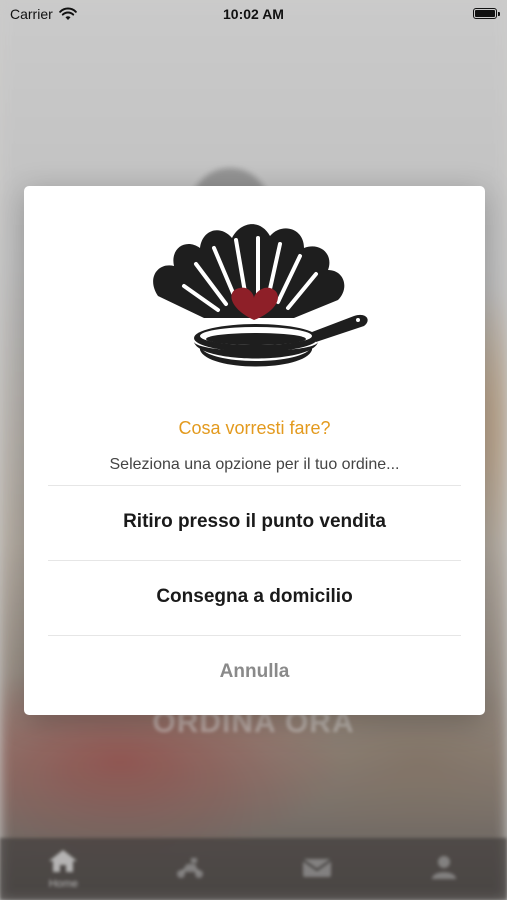 The width and height of the screenshot is (507, 900). What do you see at coordinates (254, 522) in the screenshot?
I see `pickup-option-button: Ritiro presso il punto vendita` at bounding box center [254, 522].